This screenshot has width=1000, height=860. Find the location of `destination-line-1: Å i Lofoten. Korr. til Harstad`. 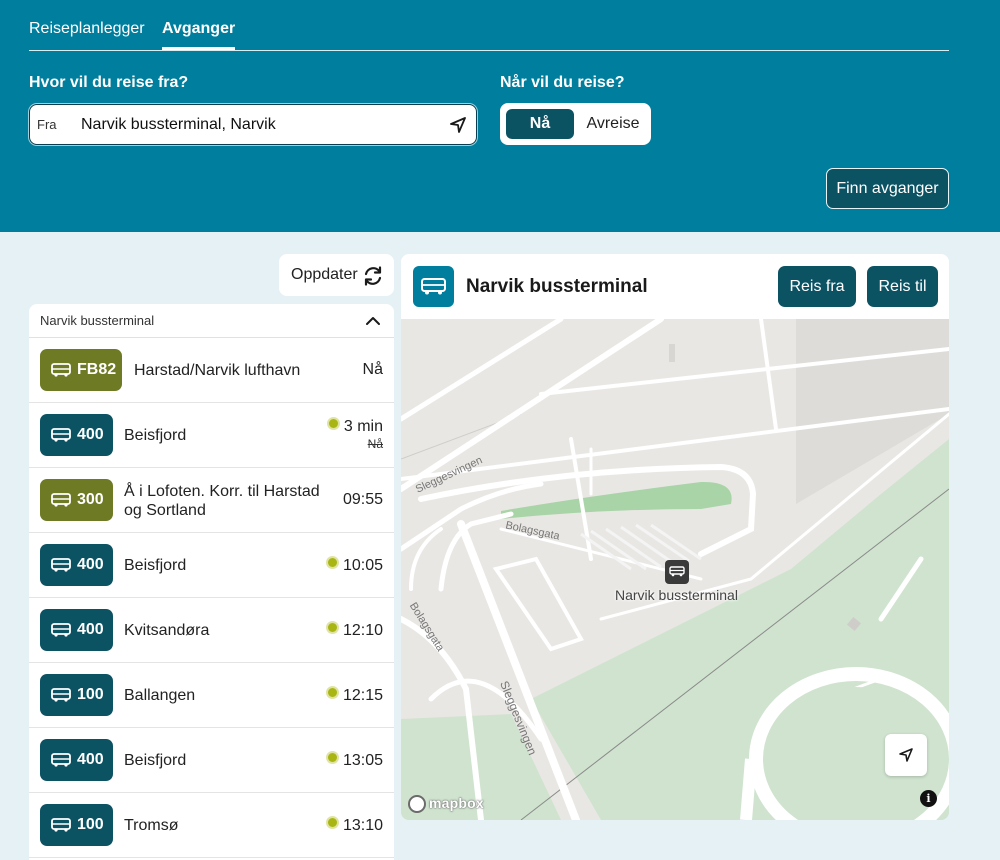

destination-line-1: Å i Lofoten. Korr. til Harstad is located at coordinates (222, 491).